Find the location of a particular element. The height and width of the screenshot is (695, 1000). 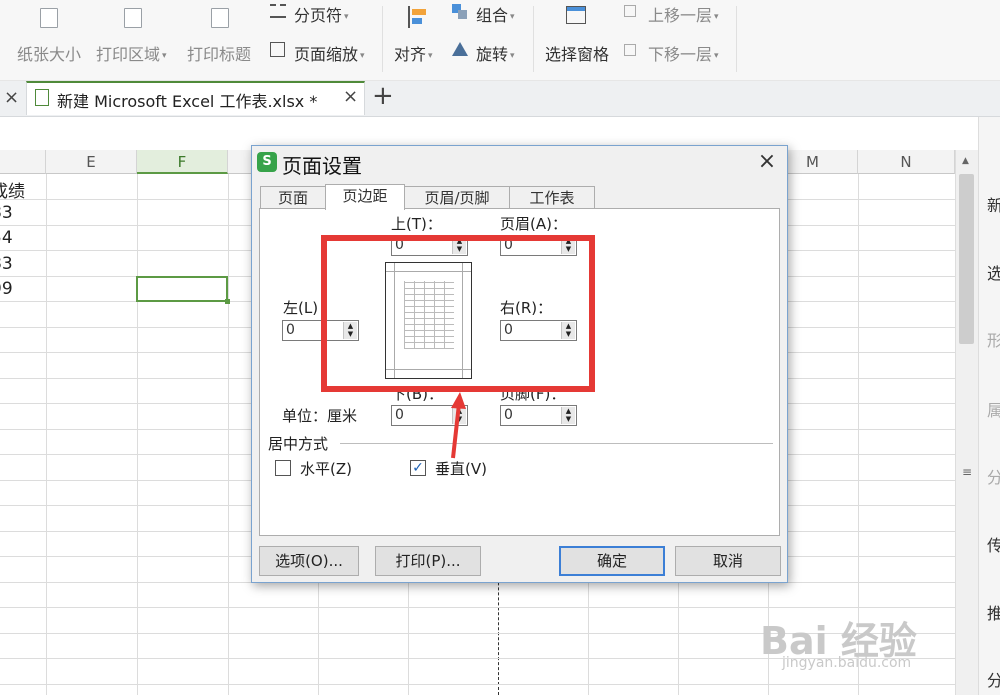

send-backward-label: 下移一层 is located at coordinates (680, 54).